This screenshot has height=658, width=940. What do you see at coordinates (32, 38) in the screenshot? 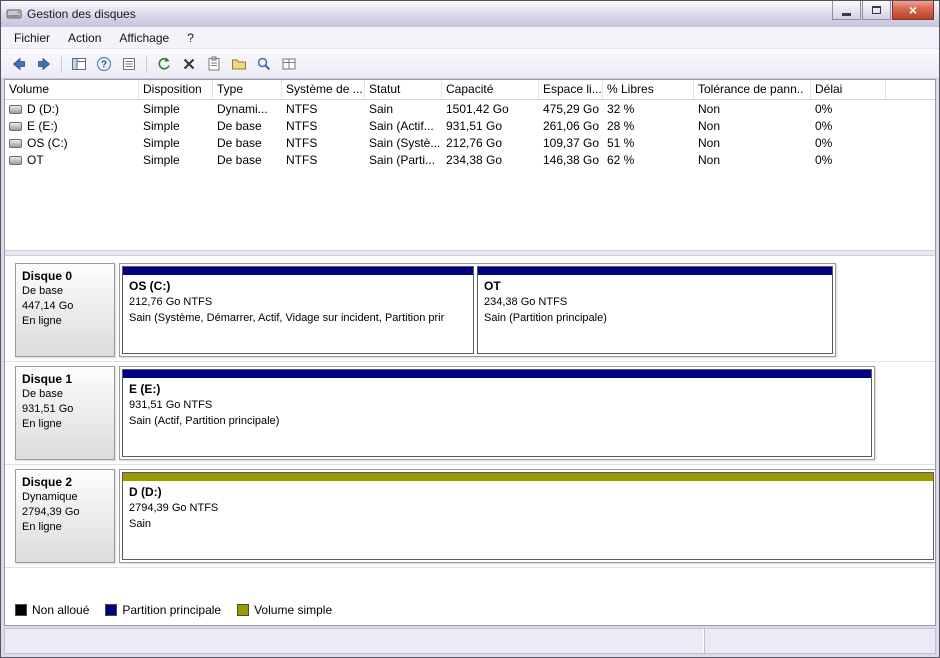
I see `menu-fichier: Fichier` at bounding box center [32, 38].